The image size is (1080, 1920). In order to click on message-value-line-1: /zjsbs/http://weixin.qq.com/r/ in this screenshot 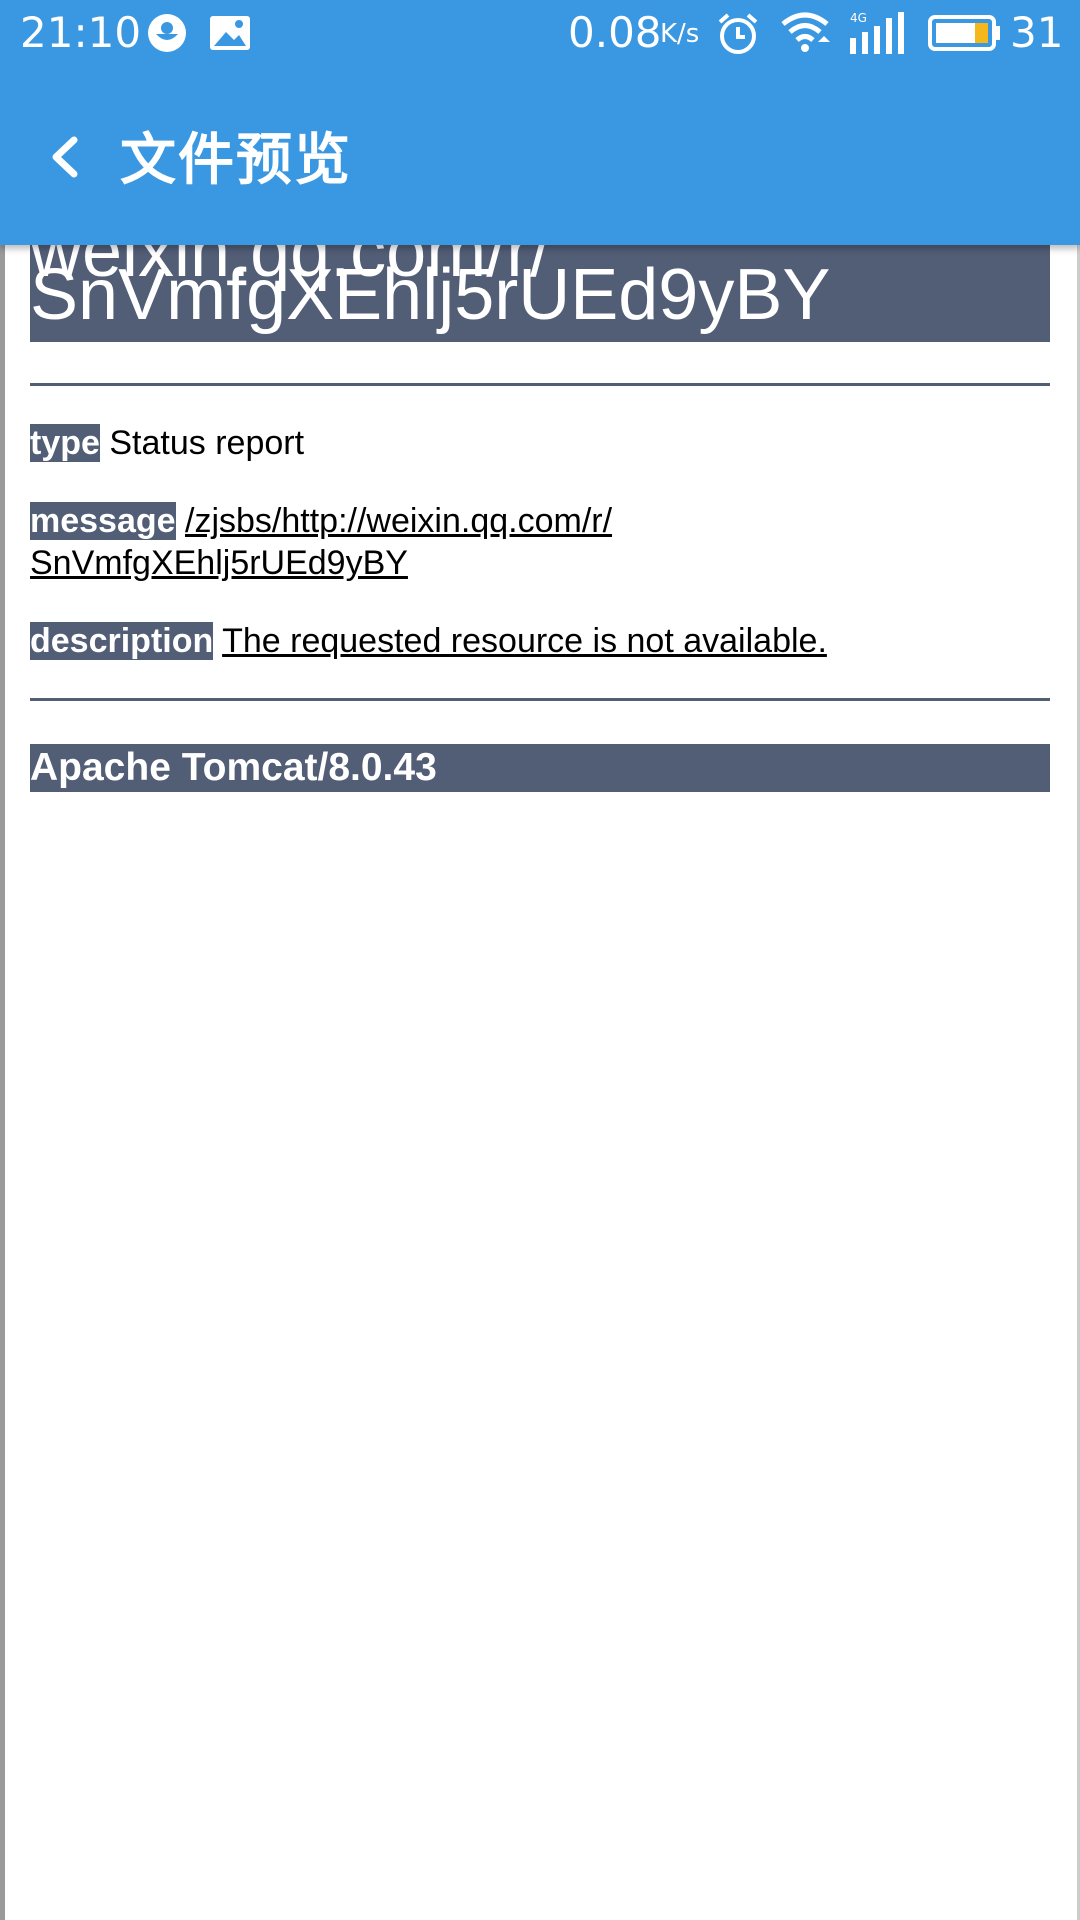, I will do `click(398, 521)`.